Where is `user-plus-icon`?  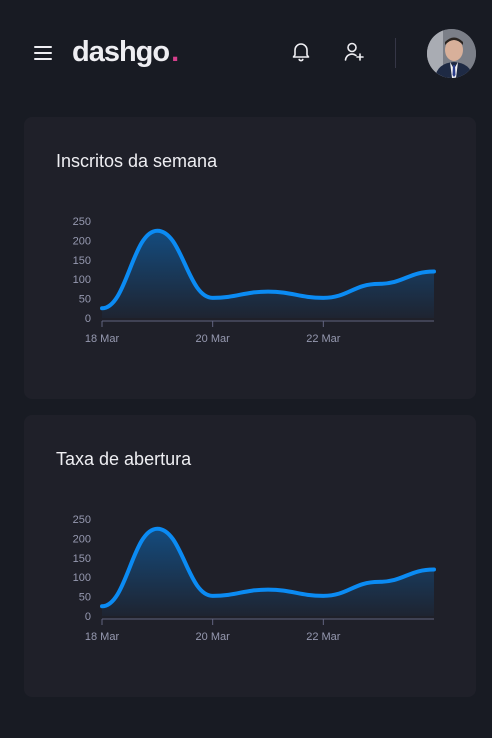
user-plus-icon is located at coordinates (354, 52).